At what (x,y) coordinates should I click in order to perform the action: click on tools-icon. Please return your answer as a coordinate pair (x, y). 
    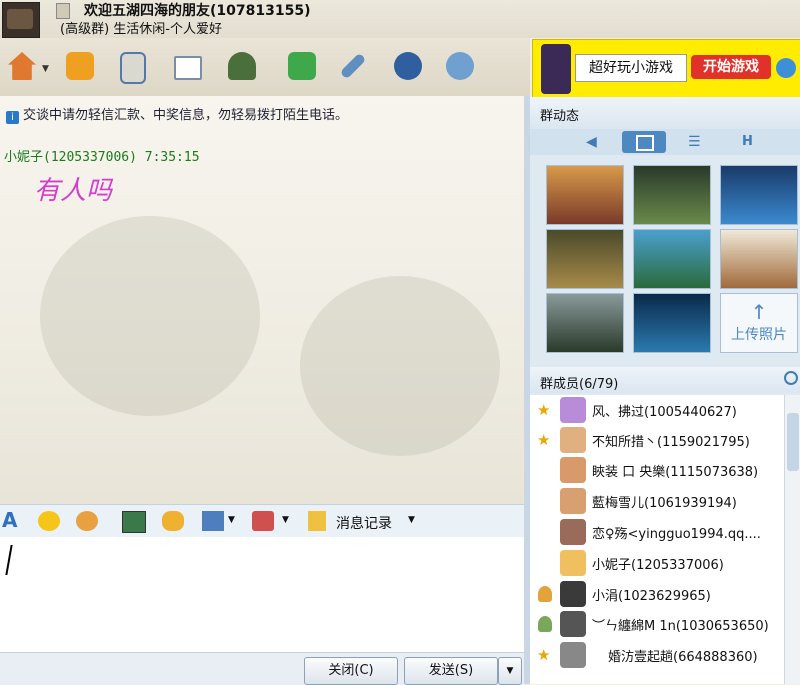
    Looking at the image, I should click on (354, 68).